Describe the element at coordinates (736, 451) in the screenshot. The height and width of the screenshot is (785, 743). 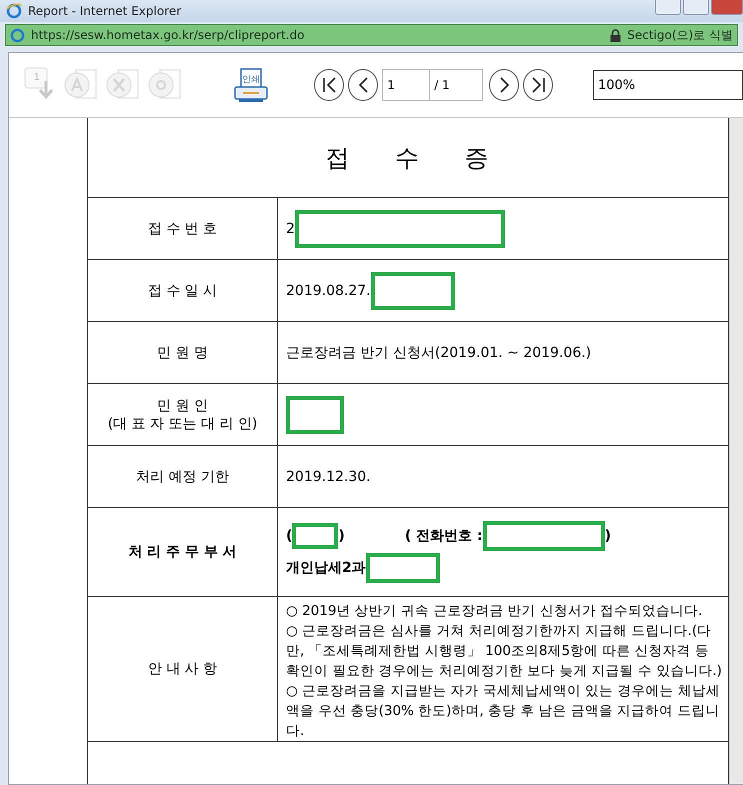
I see `scrollbar` at that location.